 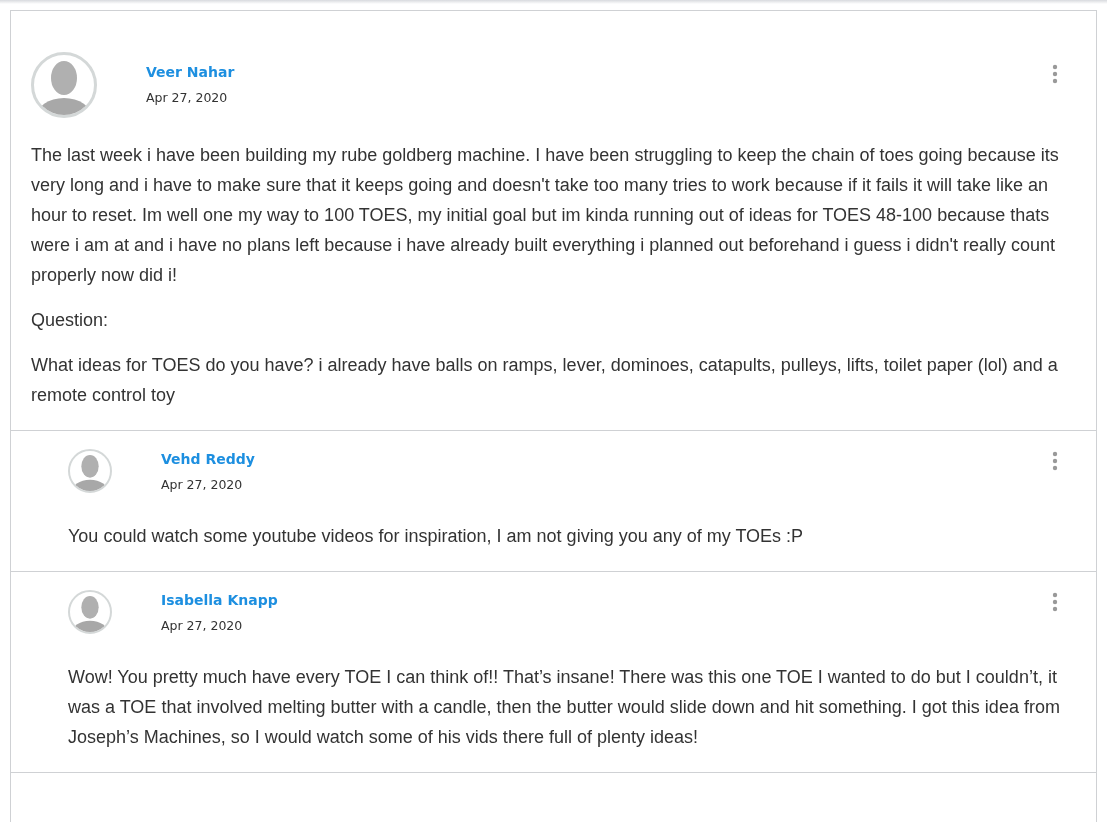 I want to click on reply-text: You could watch some youtube videos for inspiration, I am not giving you any of my TOEs :P, so click(x=436, y=536).